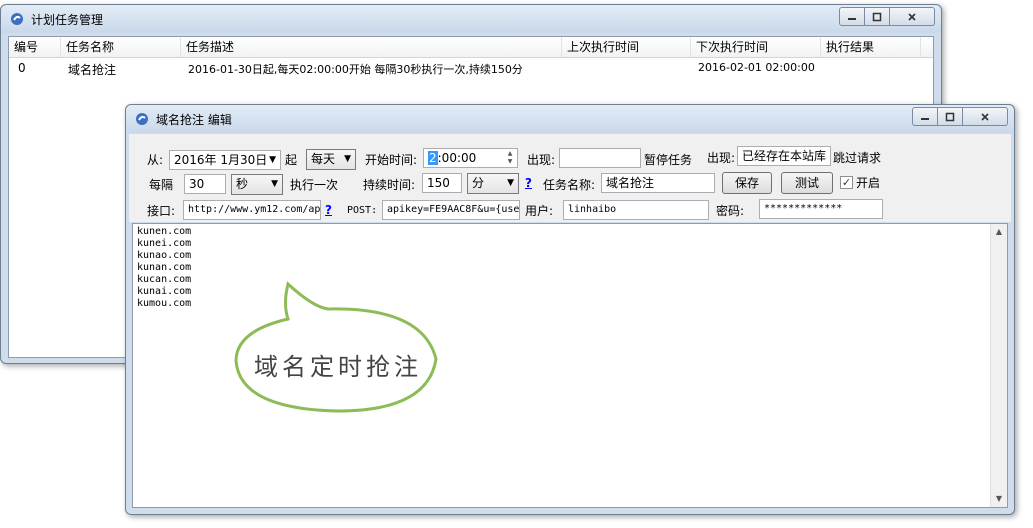  Describe the element at coordinates (453, 209) in the screenshot. I see `post-data-value: apikey=FE9AAC8F&u={use` at that location.